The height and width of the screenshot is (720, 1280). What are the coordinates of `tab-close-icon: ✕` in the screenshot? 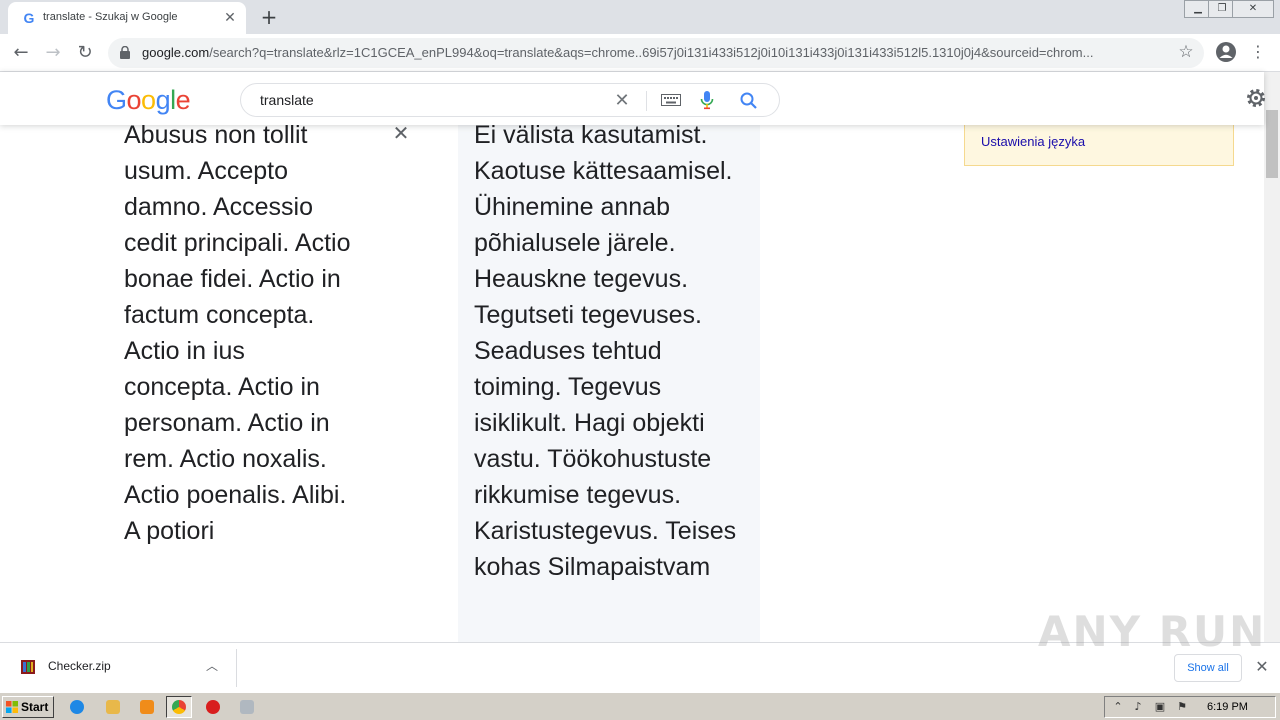 It's located at (230, 18).